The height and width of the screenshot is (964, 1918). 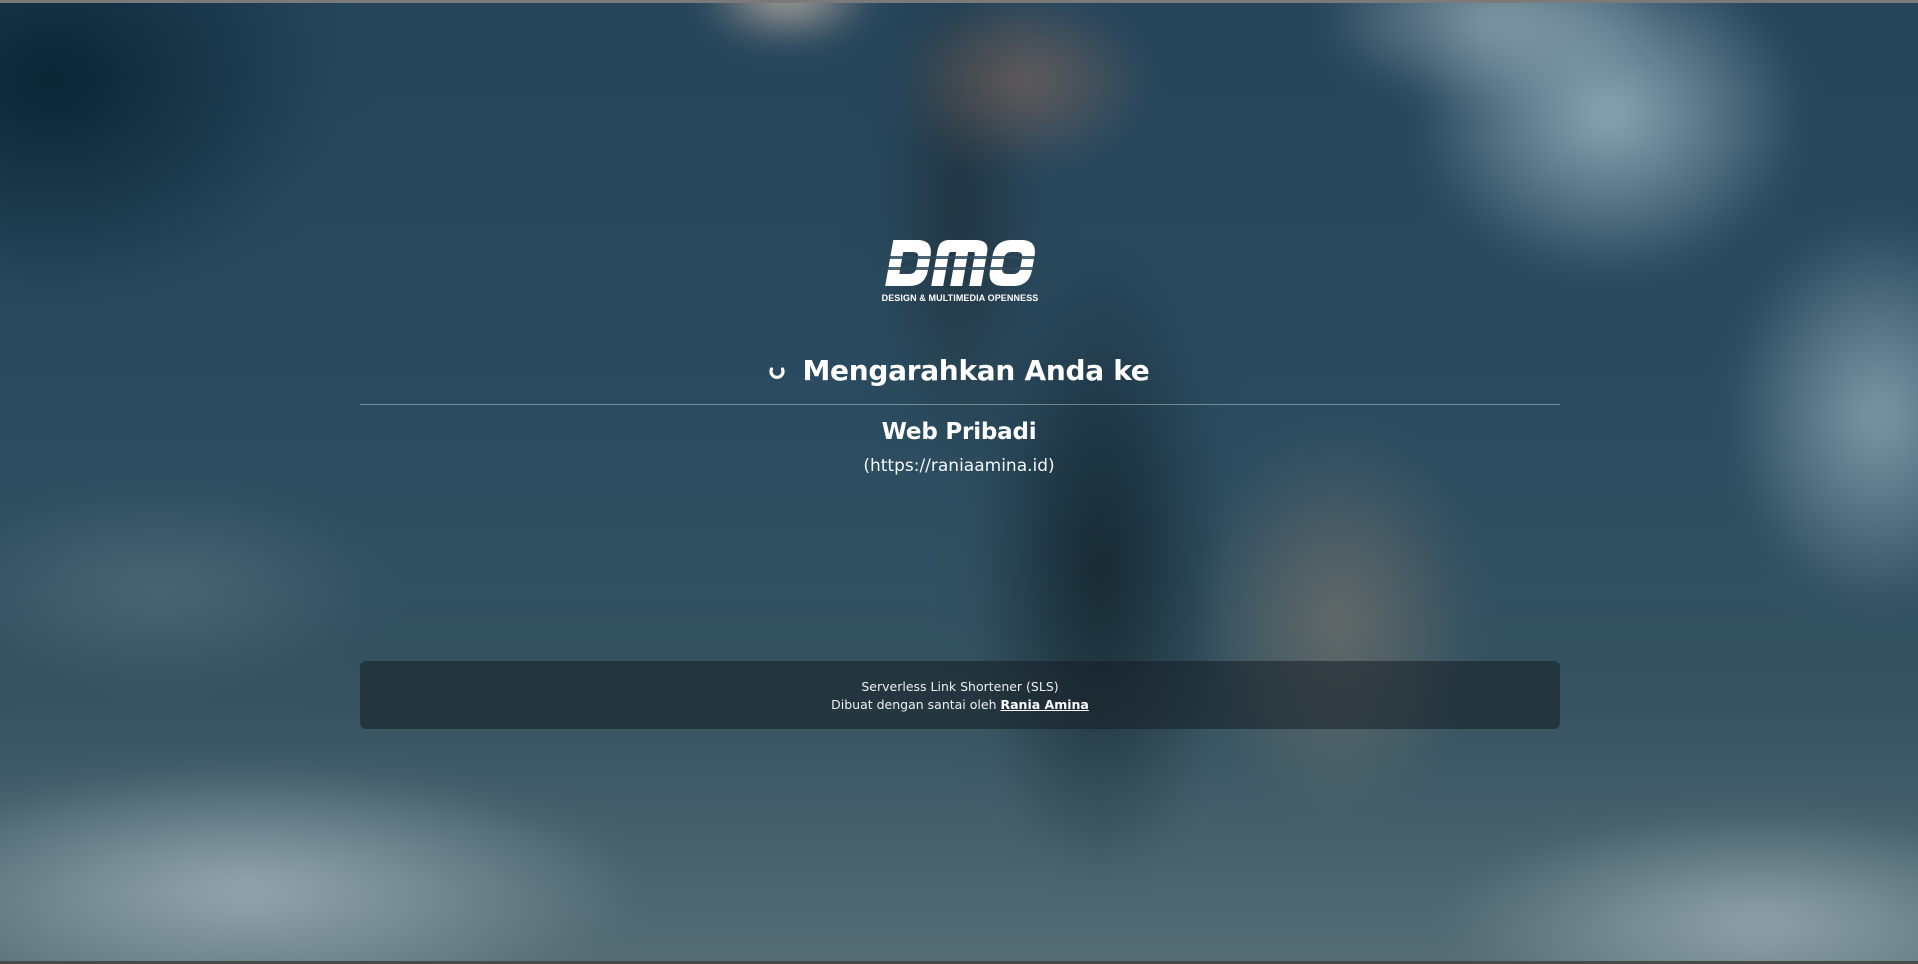 What do you see at coordinates (960, 298) in the screenshot?
I see `logo-tagline: DESIGN & MULTIMEDIA OPENNESS` at bounding box center [960, 298].